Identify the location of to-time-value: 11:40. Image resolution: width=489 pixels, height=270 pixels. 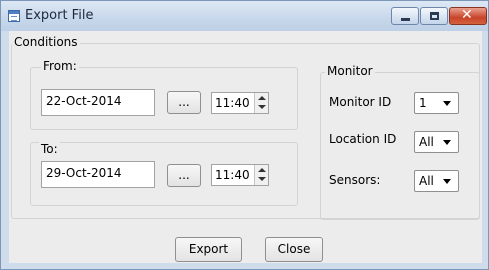
(232, 175).